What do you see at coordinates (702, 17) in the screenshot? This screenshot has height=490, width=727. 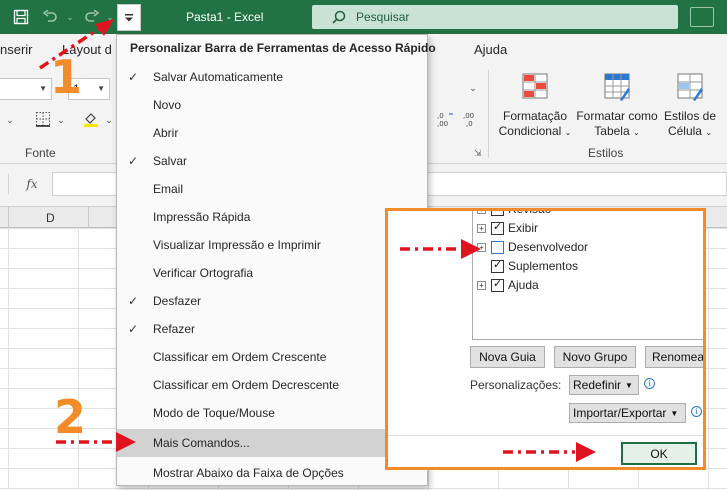 I see `account-button` at bounding box center [702, 17].